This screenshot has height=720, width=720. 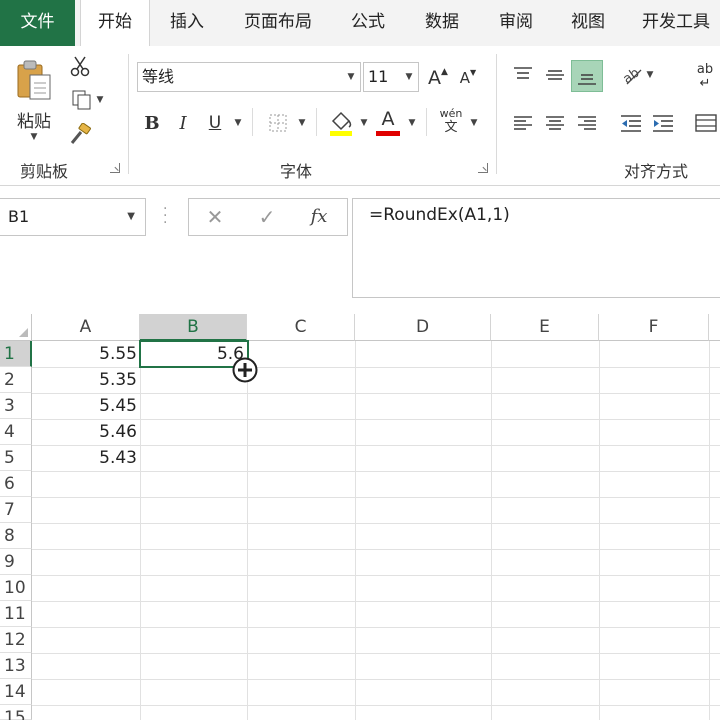 What do you see at coordinates (631, 123) in the screenshot?
I see `decrease-indent-button` at bounding box center [631, 123].